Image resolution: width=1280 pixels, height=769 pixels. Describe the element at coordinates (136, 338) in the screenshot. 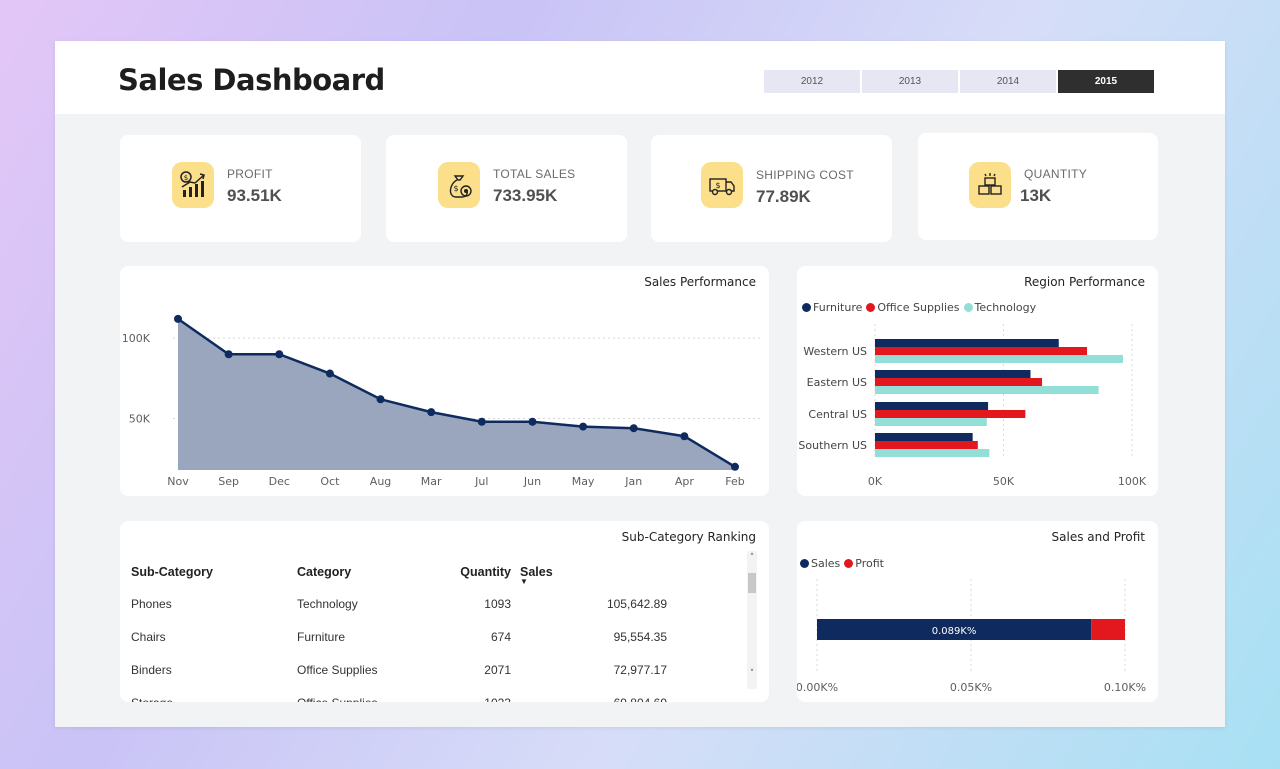

I see `y-tick-label: 100K` at that location.